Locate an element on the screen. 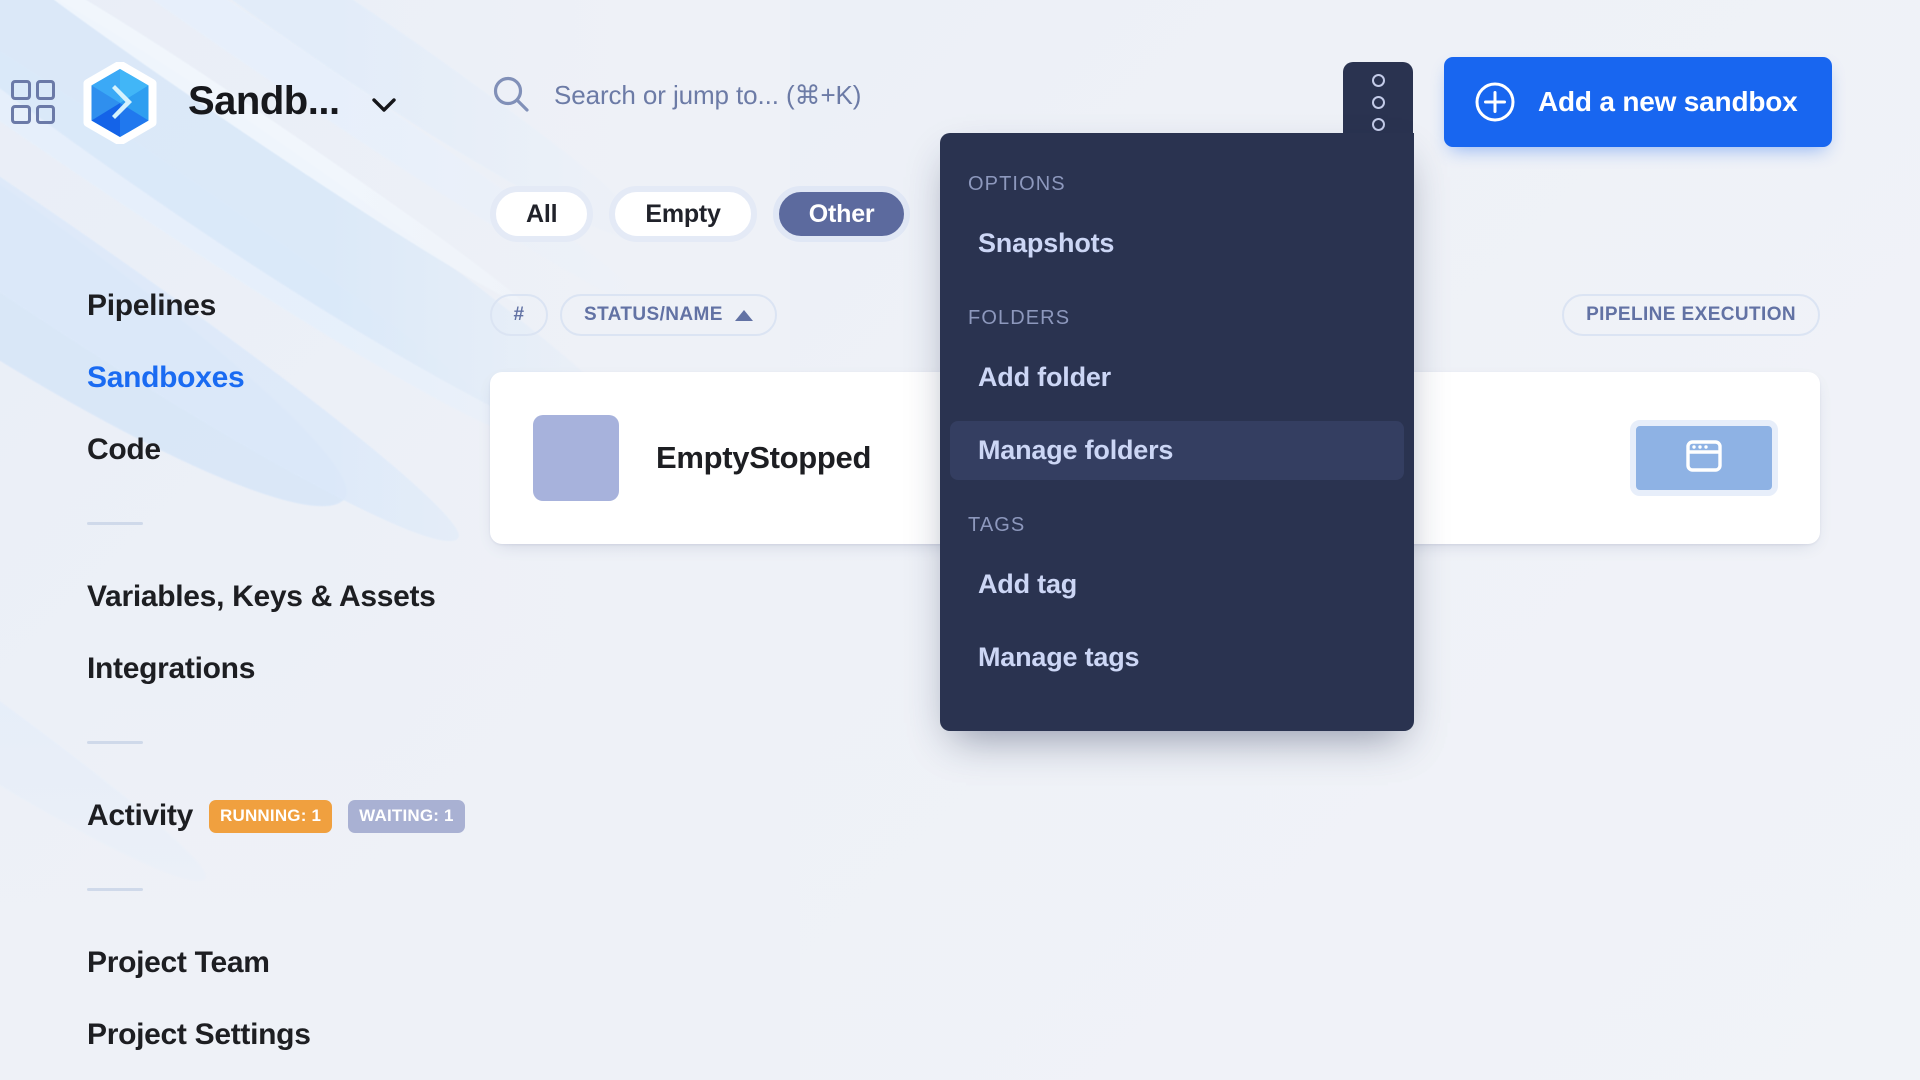 This screenshot has width=1920, height=1080. search-input: Search or jump to... (⌘+K) is located at coordinates (675, 95).